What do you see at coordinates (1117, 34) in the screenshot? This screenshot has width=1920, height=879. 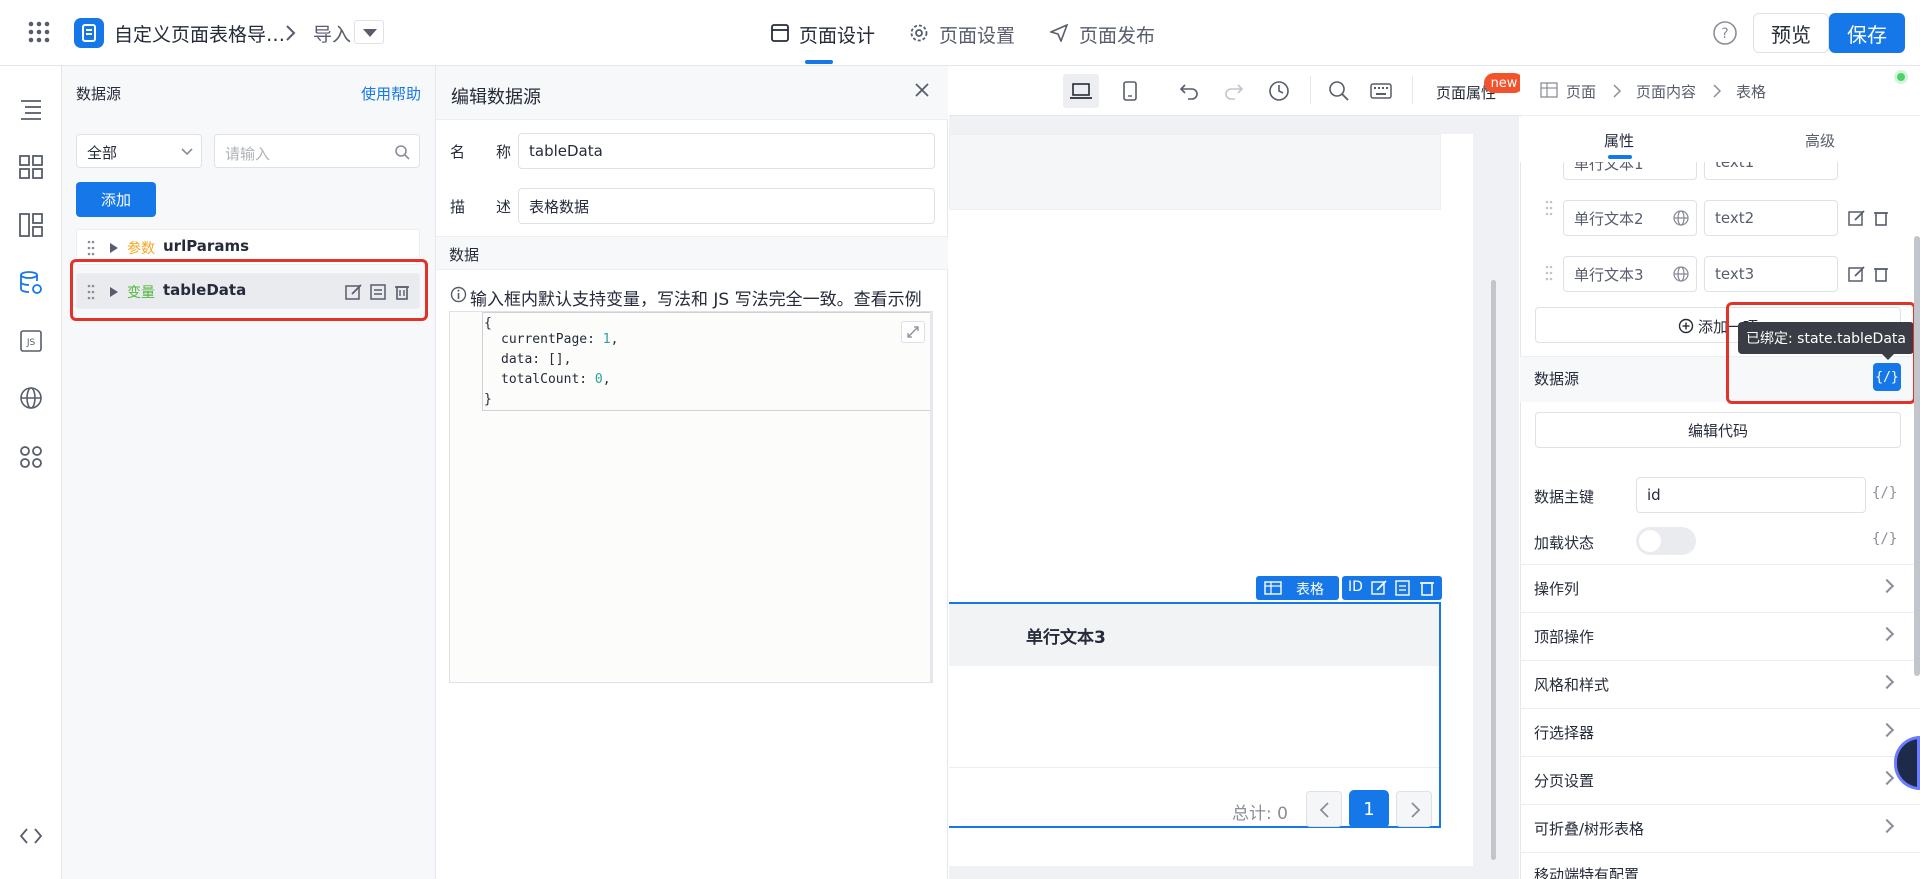 I see `tab-page-publish: 页面发布` at bounding box center [1117, 34].